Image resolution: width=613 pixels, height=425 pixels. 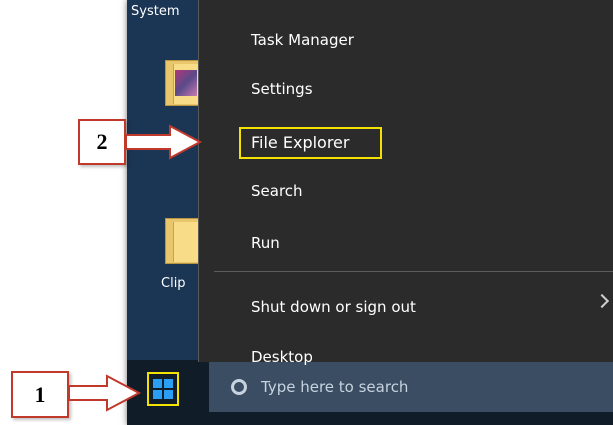 I want to click on callout-step-1: 1, so click(x=40, y=394).